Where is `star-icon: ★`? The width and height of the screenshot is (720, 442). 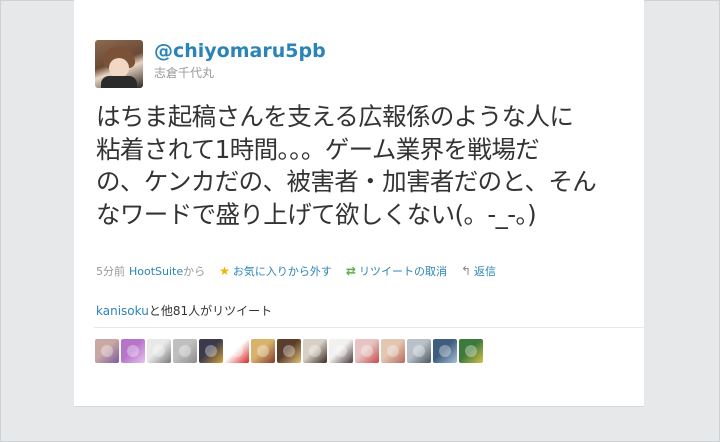
star-icon: ★ is located at coordinates (224, 271).